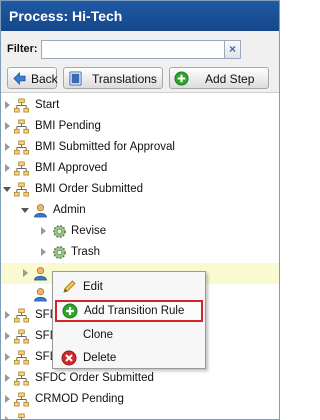  I want to click on back-button-label: Back, so click(44, 79).